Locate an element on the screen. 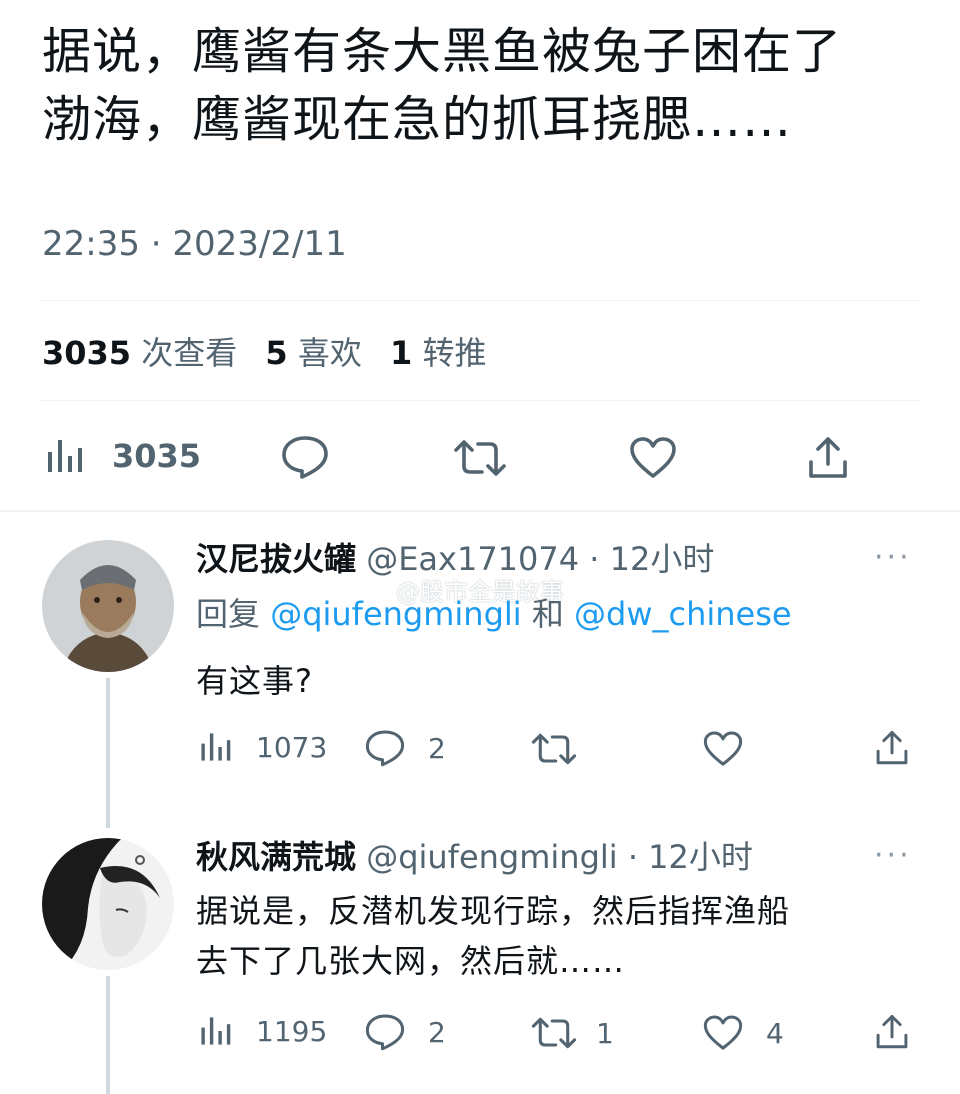 The image size is (960, 1094). like-action is located at coordinates (653, 458).